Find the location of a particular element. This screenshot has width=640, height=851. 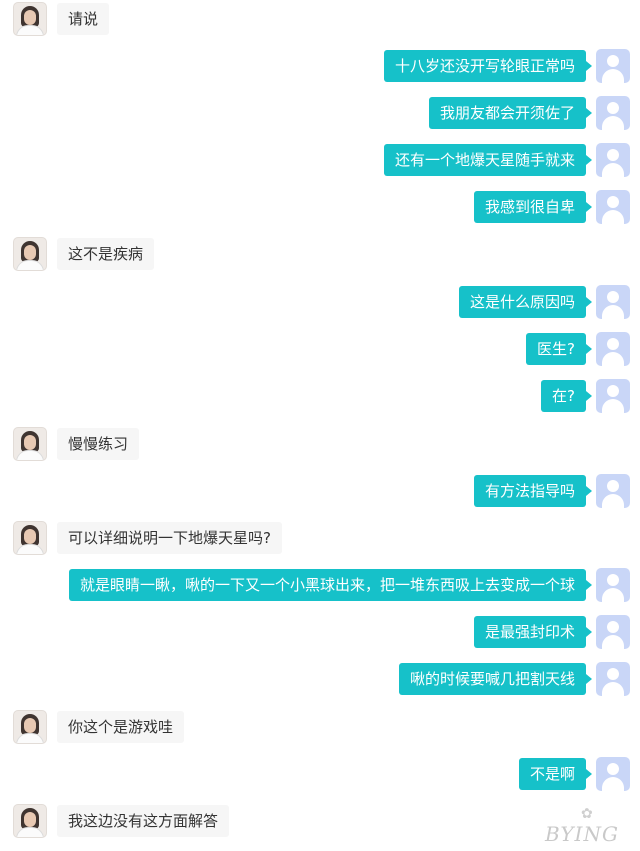

user-message: 不是啊 is located at coordinates (320, 775).